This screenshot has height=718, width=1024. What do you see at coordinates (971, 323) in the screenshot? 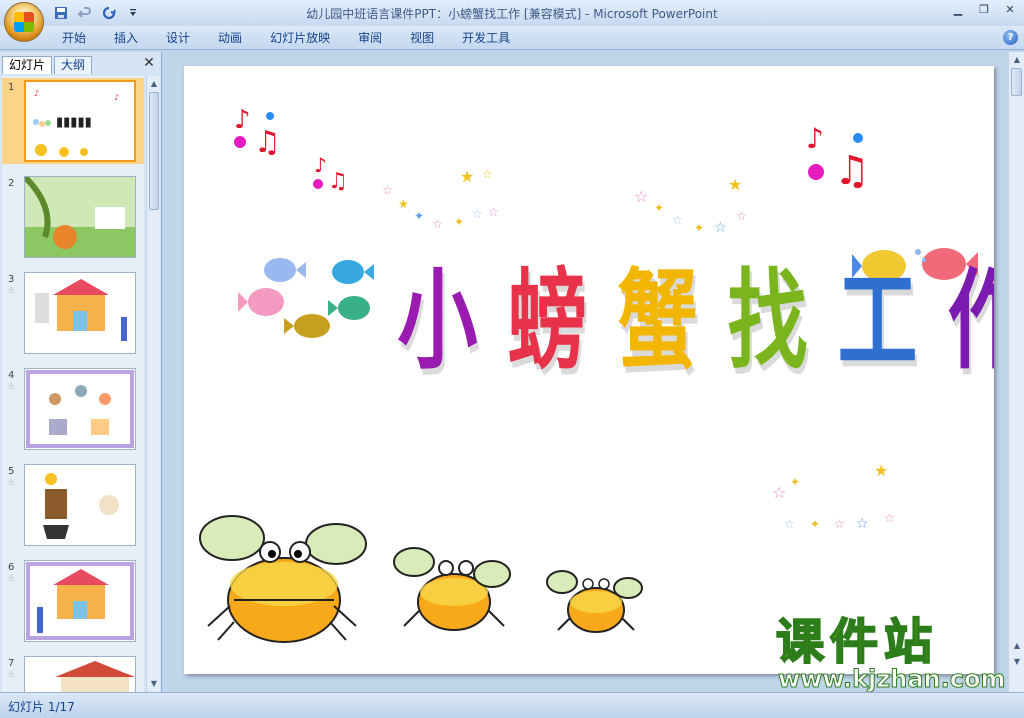
I see `title-char: 作` at bounding box center [971, 323].